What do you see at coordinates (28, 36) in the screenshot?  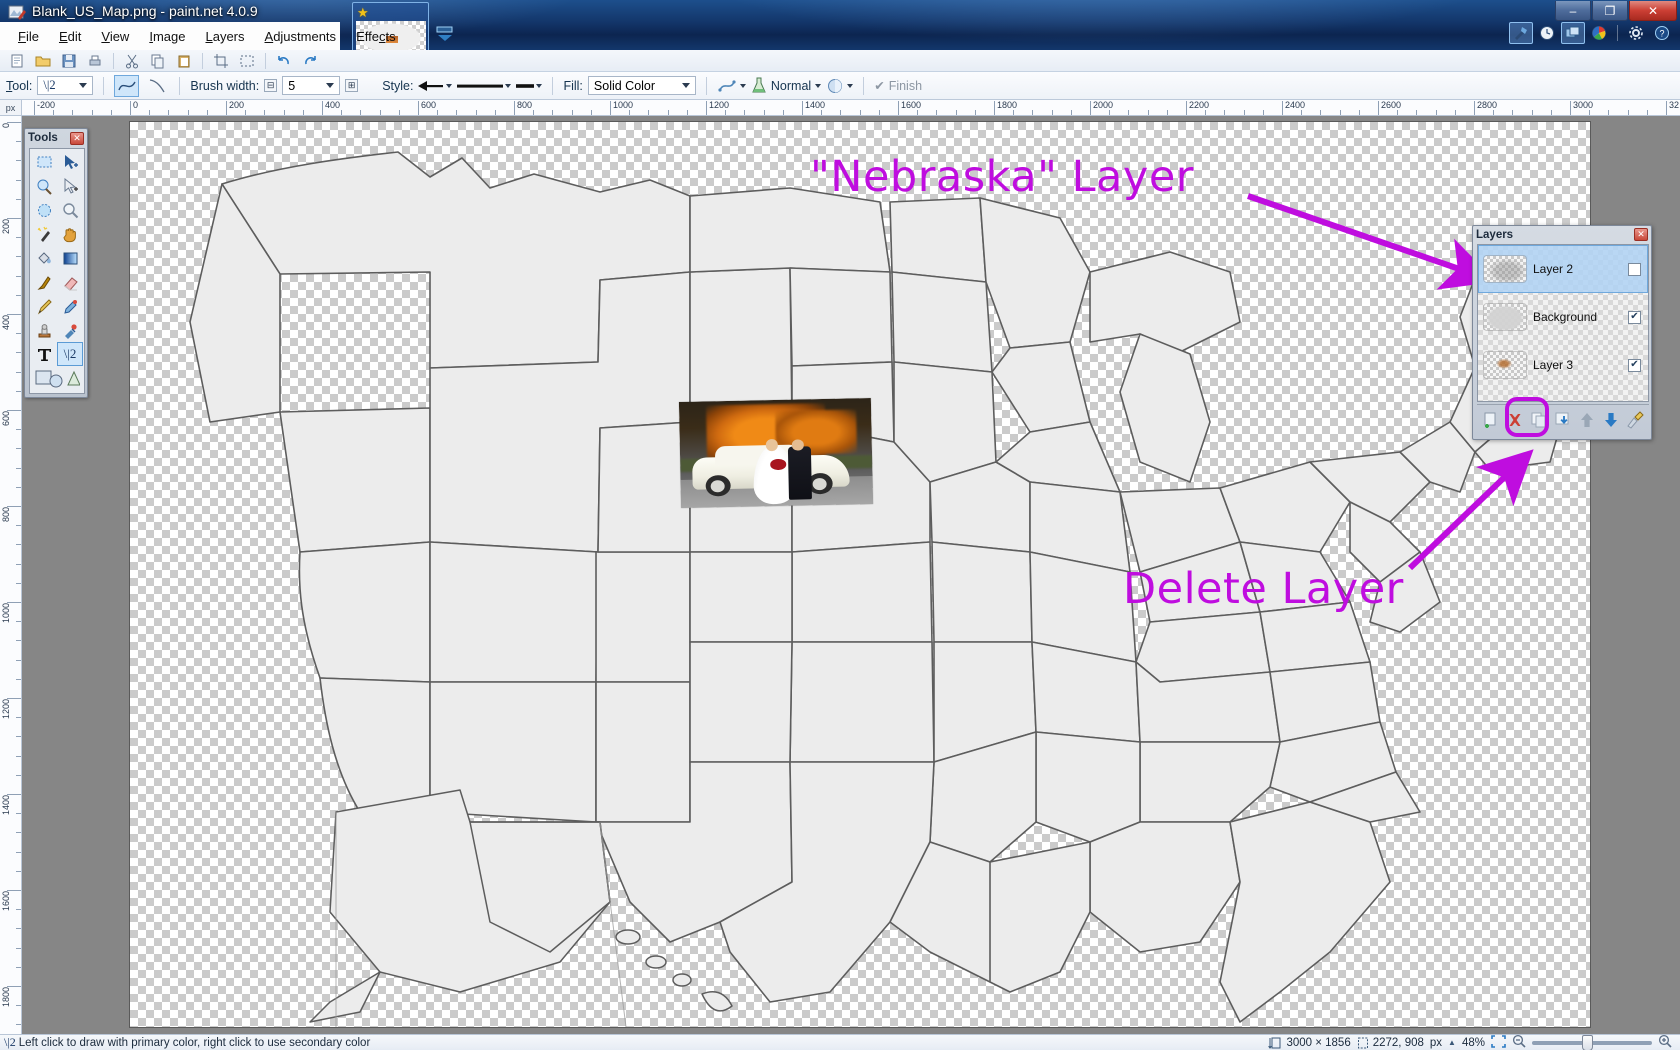 I see `menu-file: File` at bounding box center [28, 36].